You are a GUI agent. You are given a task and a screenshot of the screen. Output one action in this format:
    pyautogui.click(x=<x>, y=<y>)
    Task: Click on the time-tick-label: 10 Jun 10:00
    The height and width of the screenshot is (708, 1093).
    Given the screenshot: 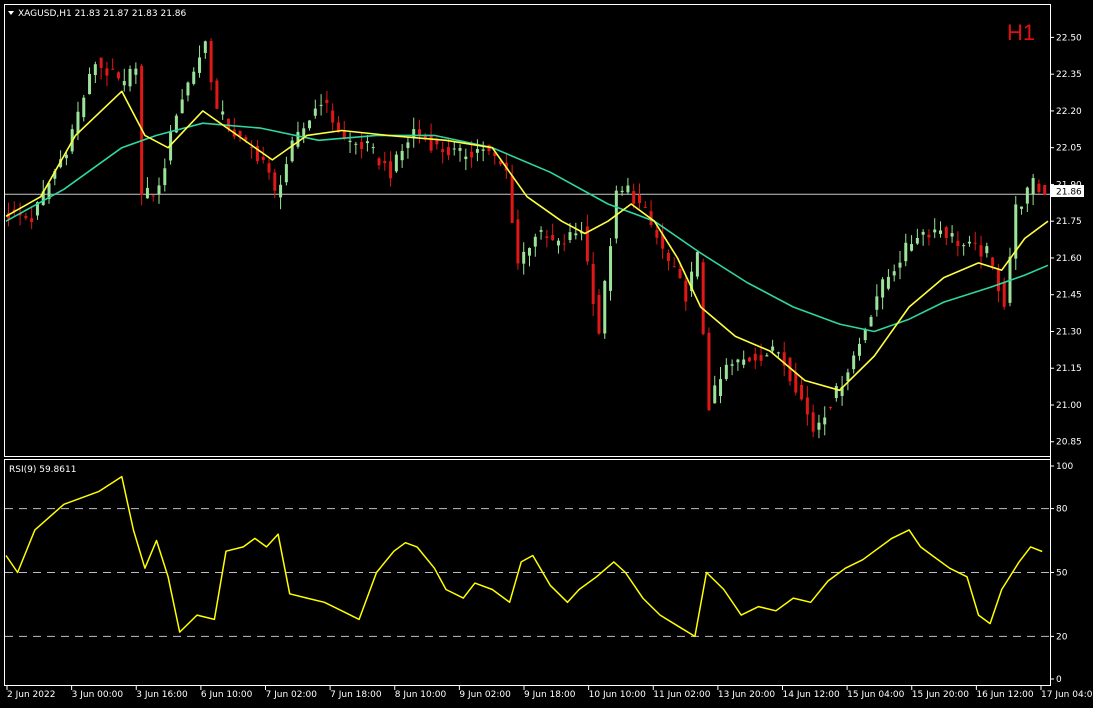 What is the action you would take?
    pyautogui.click(x=617, y=695)
    